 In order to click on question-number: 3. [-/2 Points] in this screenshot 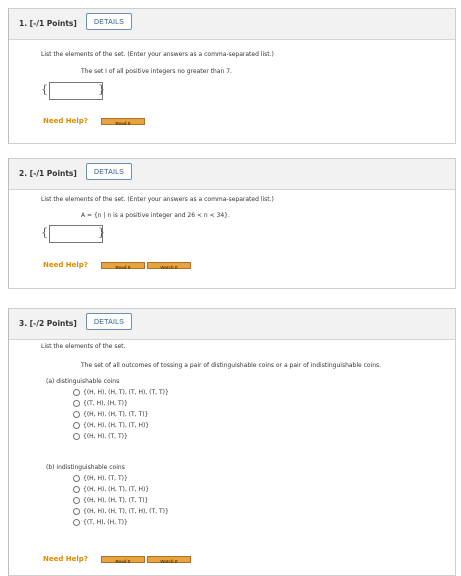, I will do `click(48, 323)`.